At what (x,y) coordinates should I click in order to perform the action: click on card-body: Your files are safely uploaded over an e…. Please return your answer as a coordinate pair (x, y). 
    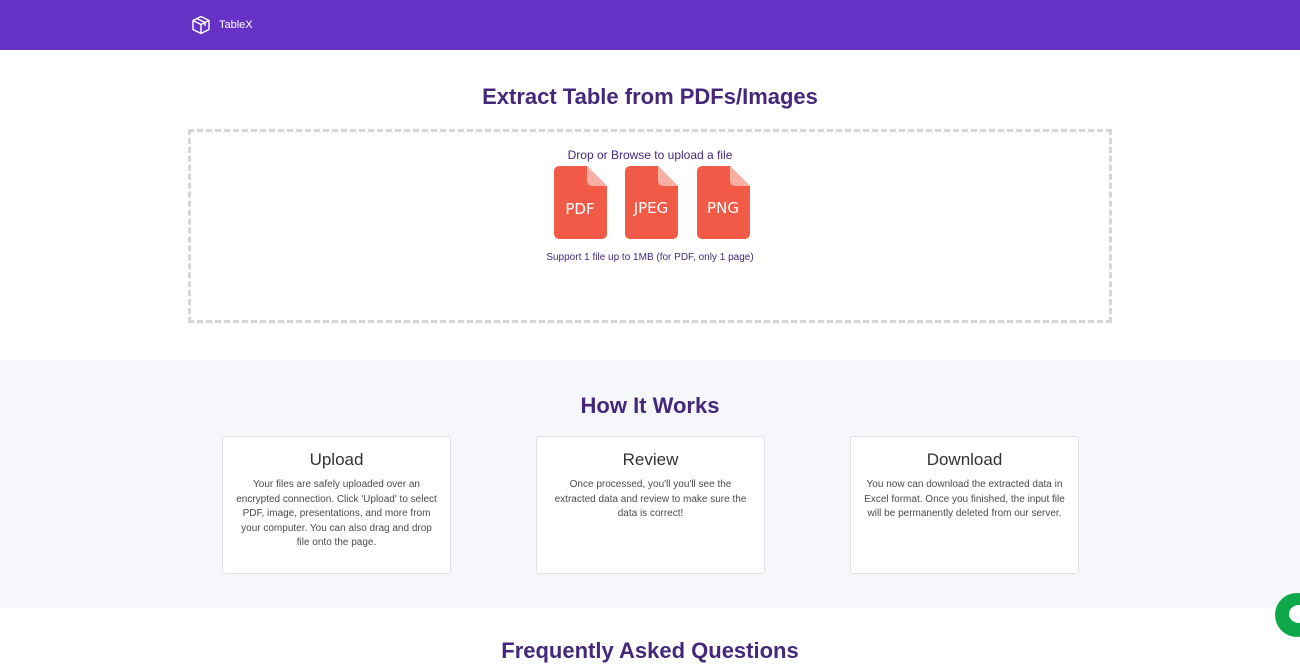
    Looking at the image, I should click on (336, 513).